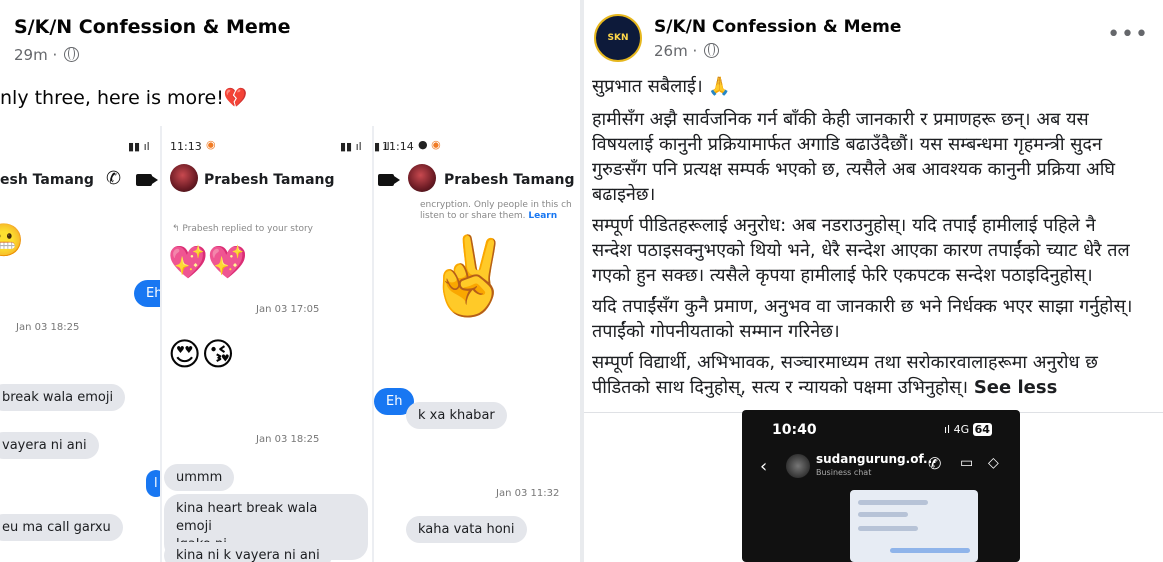 The height and width of the screenshot is (562, 1163). What do you see at coordinates (235, 98) in the screenshot?
I see `broken-heart-icon: 💔` at bounding box center [235, 98].